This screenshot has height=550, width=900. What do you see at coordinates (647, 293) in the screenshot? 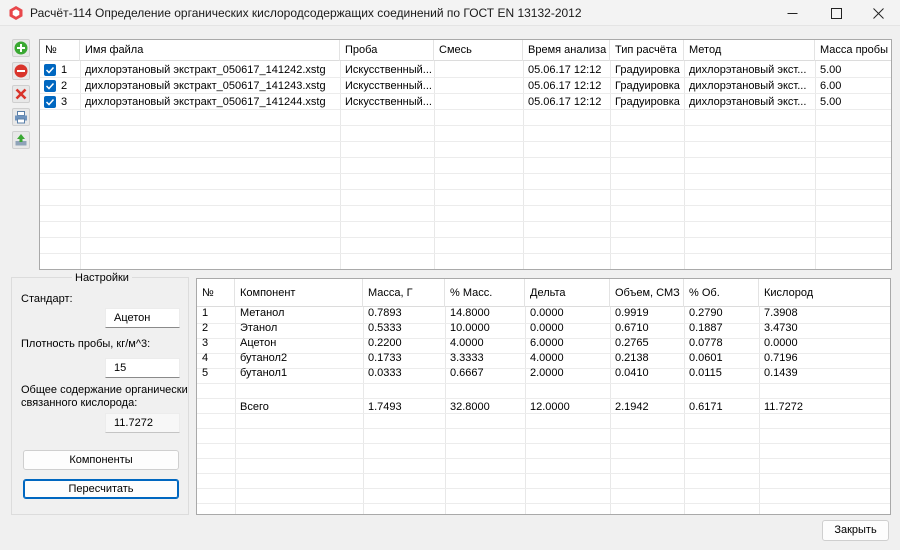
I see `col-volume: Объем, СМЗ` at bounding box center [647, 293].